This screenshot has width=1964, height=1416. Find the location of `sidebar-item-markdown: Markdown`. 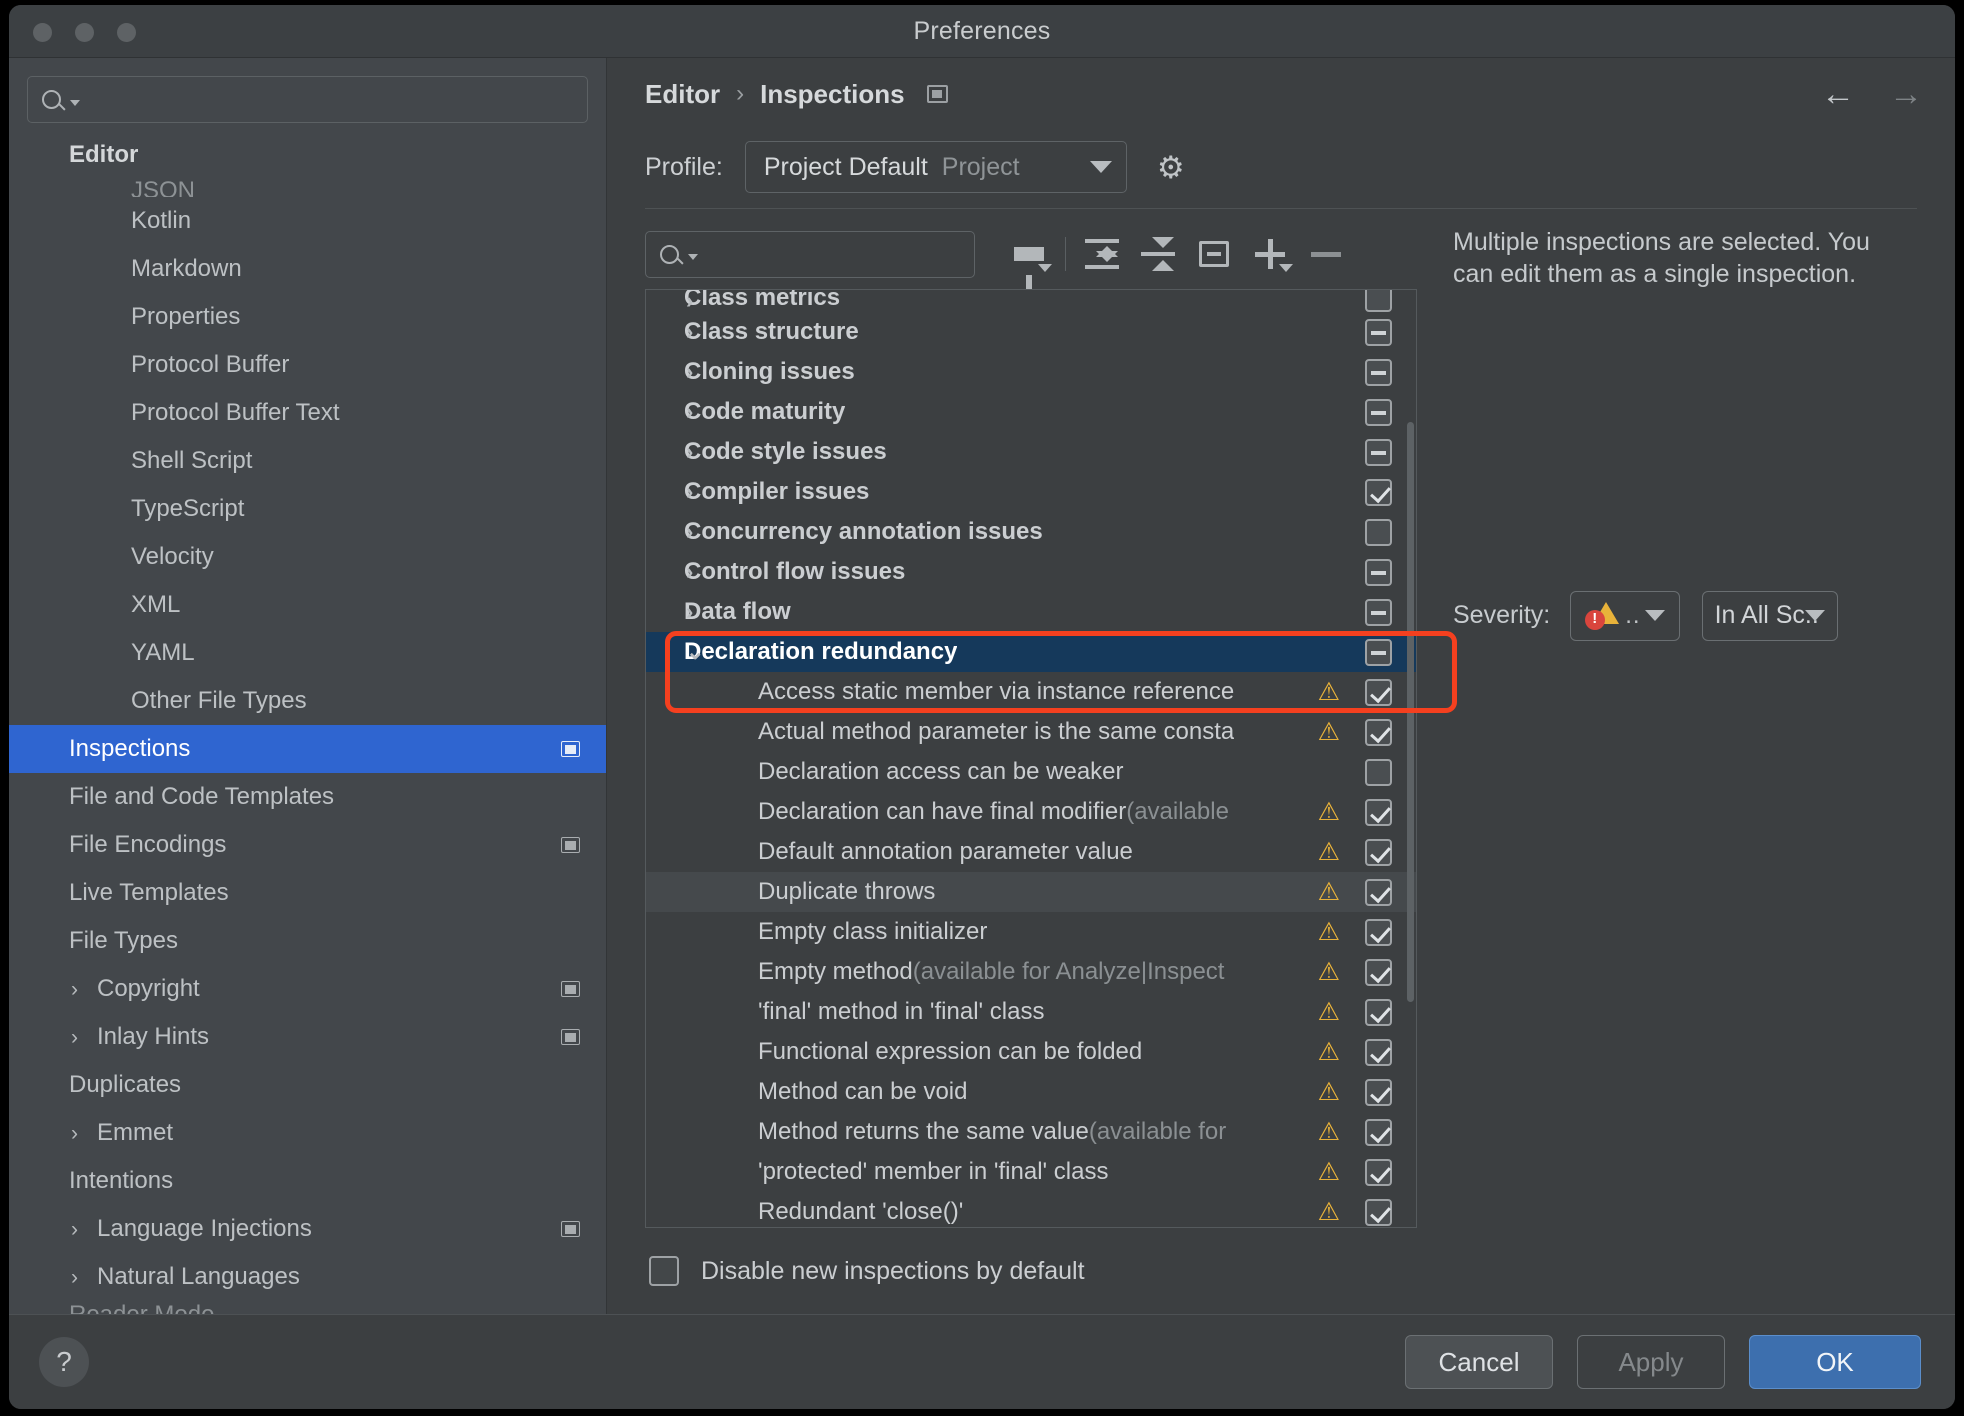

sidebar-item-markdown: Markdown is located at coordinates (307, 269).